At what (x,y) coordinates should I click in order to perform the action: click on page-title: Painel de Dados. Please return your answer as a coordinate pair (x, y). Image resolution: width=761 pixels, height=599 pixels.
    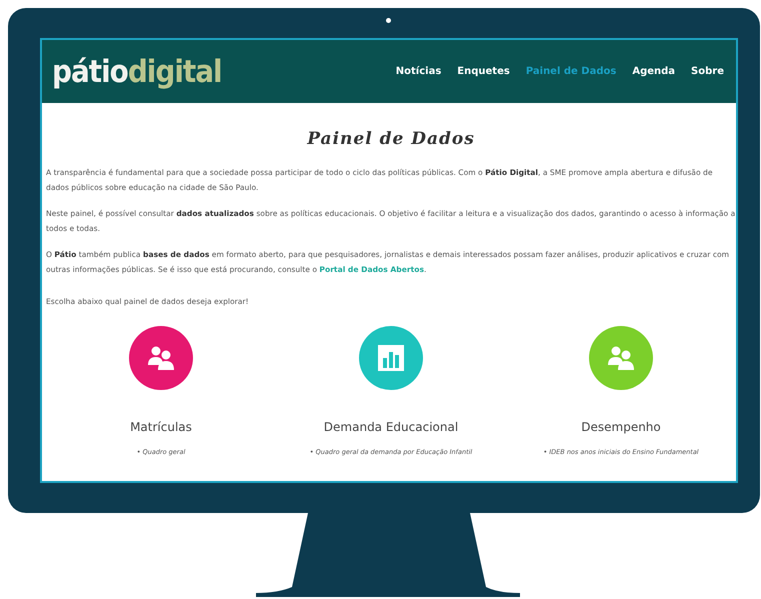
    Looking at the image, I should click on (391, 139).